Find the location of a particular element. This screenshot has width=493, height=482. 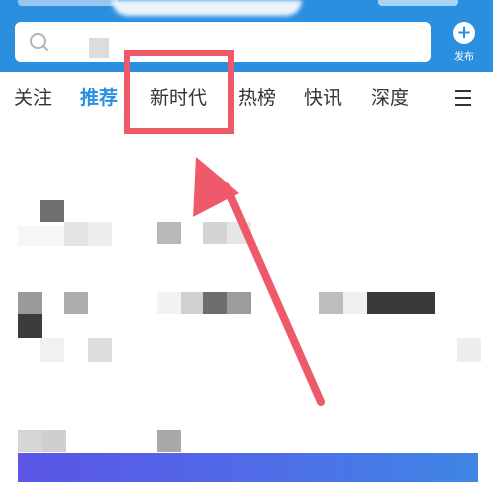

tab-follow: 关注 is located at coordinates (33, 98).